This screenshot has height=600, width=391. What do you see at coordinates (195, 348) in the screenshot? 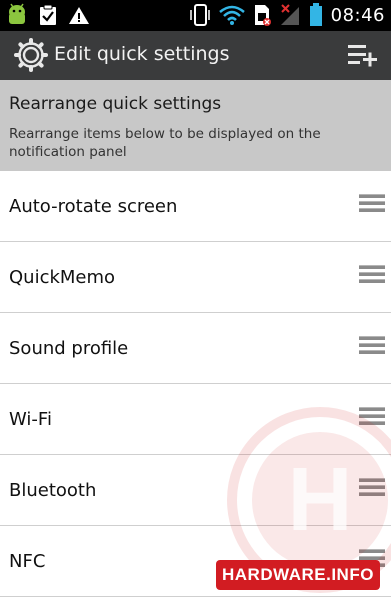
I see `list-item: Sound profile` at bounding box center [195, 348].